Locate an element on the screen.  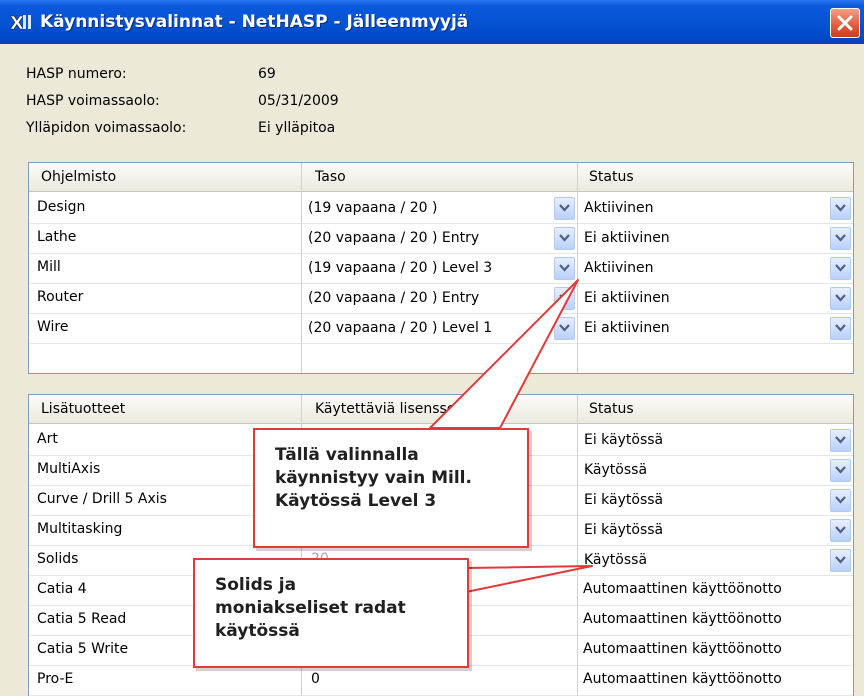
level-value: (20 vapaana / 20 ) Level 1 is located at coordinates (400, 328).